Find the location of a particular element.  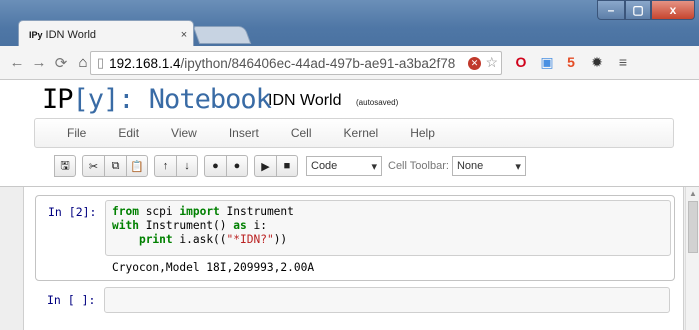

bookmark-star-icon: ☆ is located at coordinates (491, 62).